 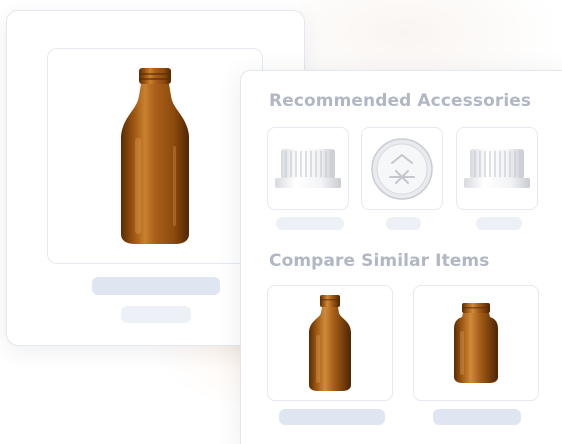 What do you see at coordinates (379, 261) in the screenshot?
I see `compare-similar-items-heading: Compare Similar Items` at bounding box center [379, 261].